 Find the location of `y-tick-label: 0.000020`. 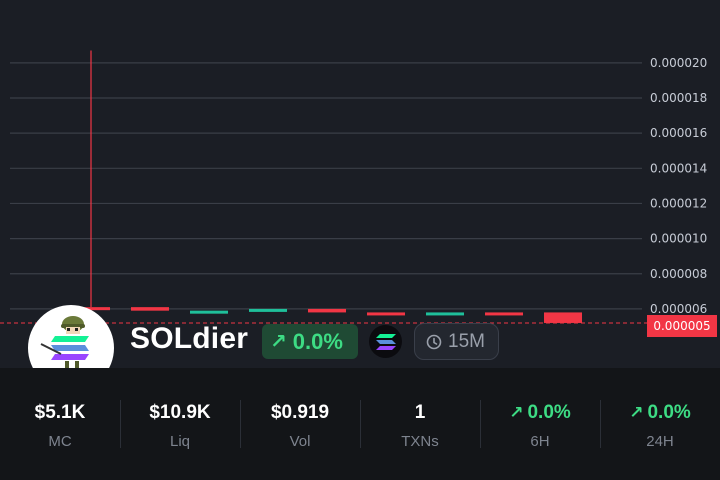

y-tick-label: 0.000020 is located at coordinates (678, 63).